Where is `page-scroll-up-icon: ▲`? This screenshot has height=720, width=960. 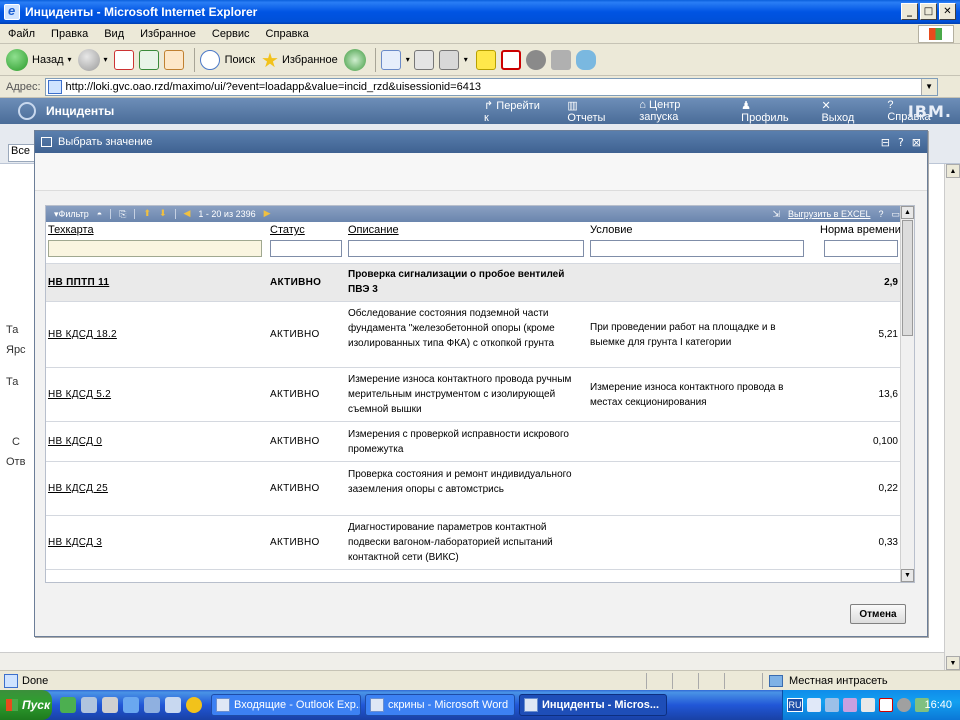
page-scroll-up-icon: ▲ is located at coordinates (953, 171).